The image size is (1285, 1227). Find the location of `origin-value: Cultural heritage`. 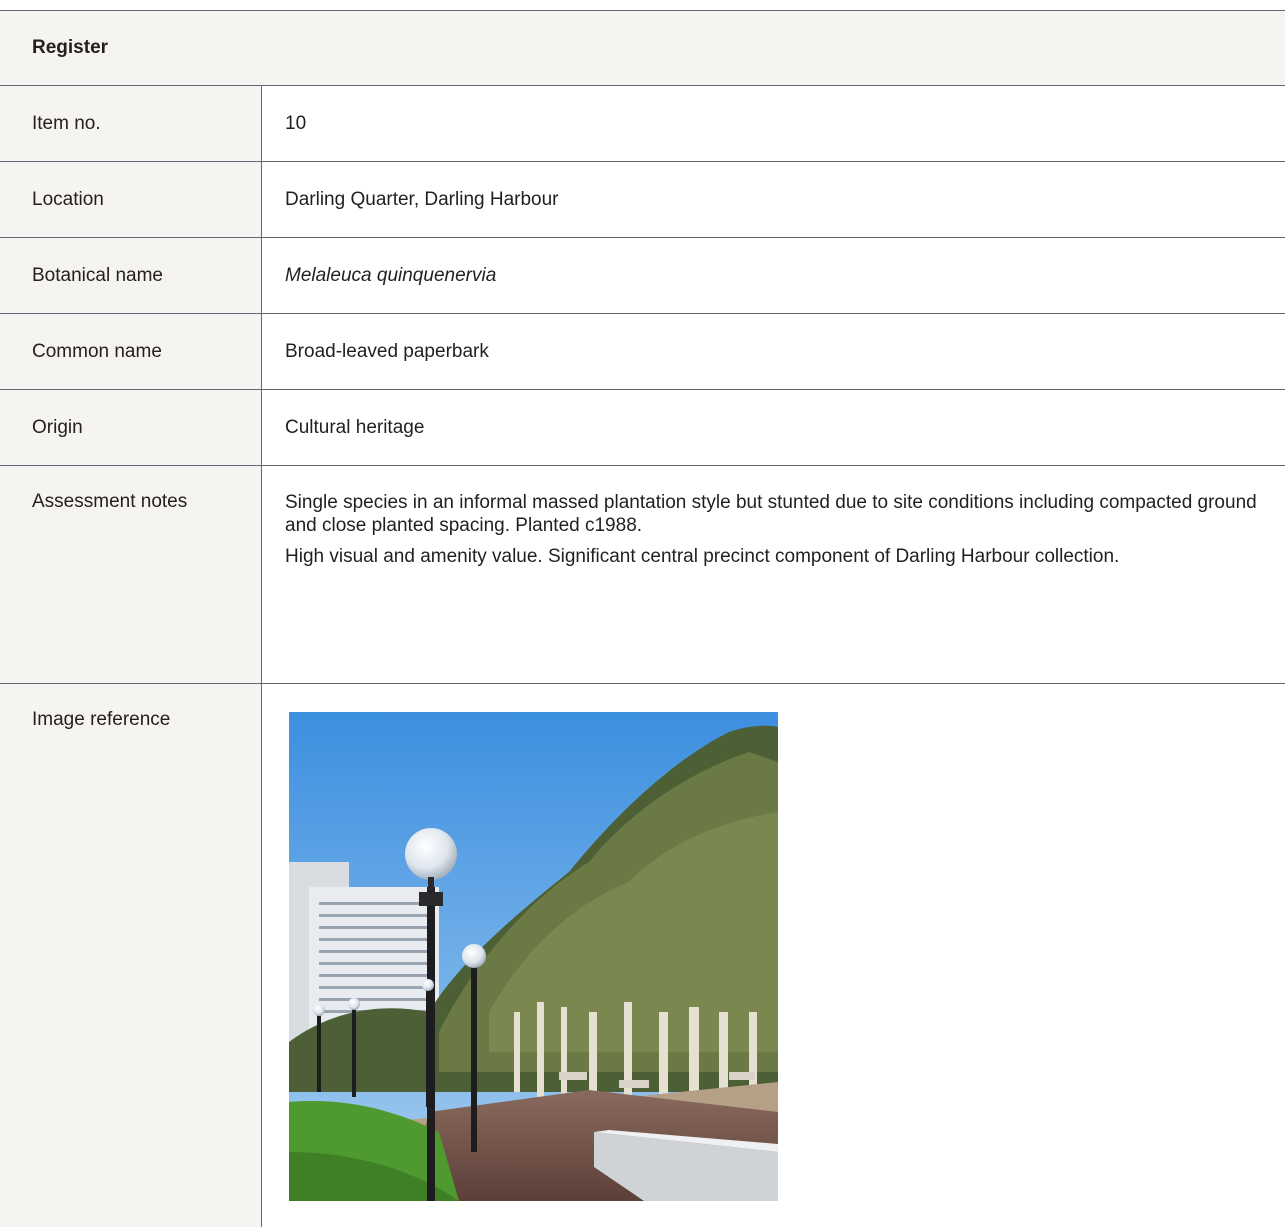

origin-value: Cultural heritage is located at coordinates (355, 427).